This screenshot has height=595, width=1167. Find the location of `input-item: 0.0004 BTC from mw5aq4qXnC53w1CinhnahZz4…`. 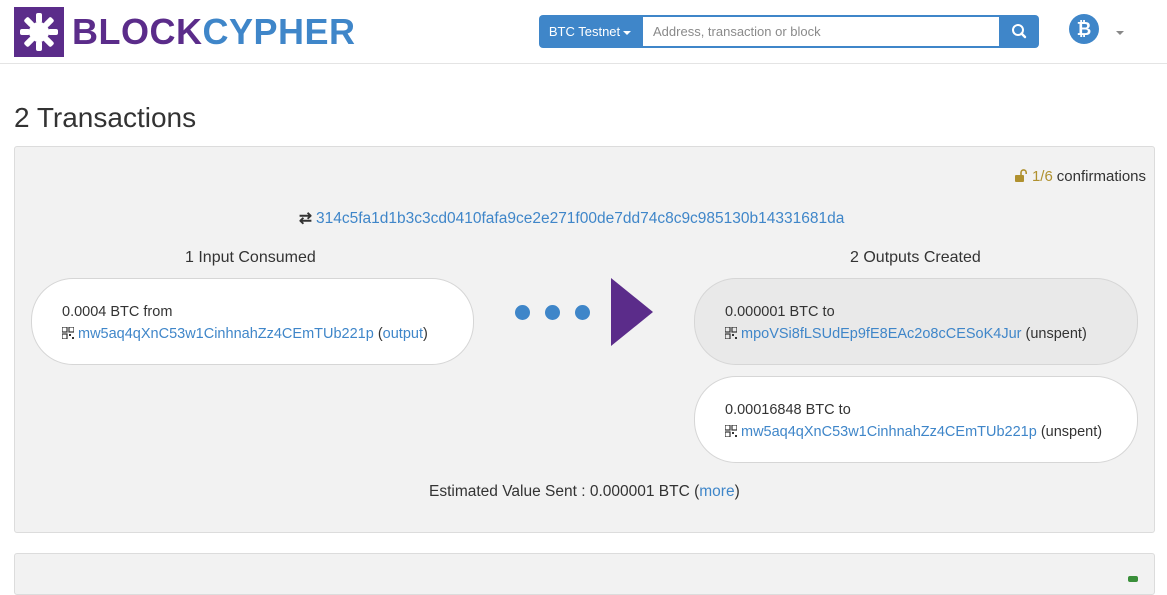

input-item: 0.0004 BTC from mw5aq4qXnC53w1CinhnahZz4… is located at coordinates (252, 321).